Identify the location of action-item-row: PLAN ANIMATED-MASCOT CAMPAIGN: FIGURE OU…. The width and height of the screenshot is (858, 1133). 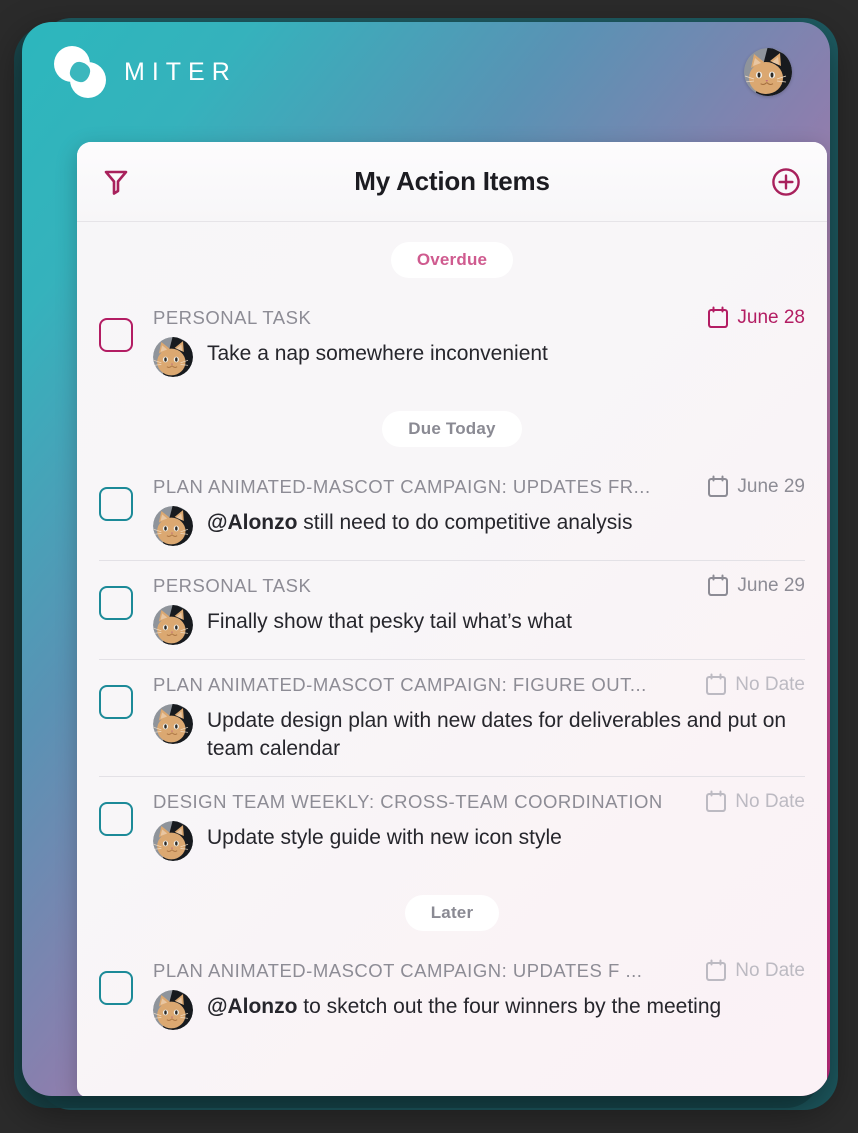
(452, 717).